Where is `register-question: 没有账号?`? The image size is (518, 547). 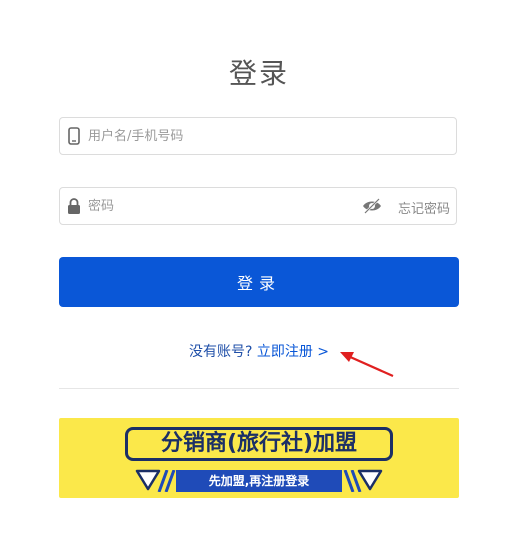 register-question: 没有账号? is located at coordinates (220, 352).